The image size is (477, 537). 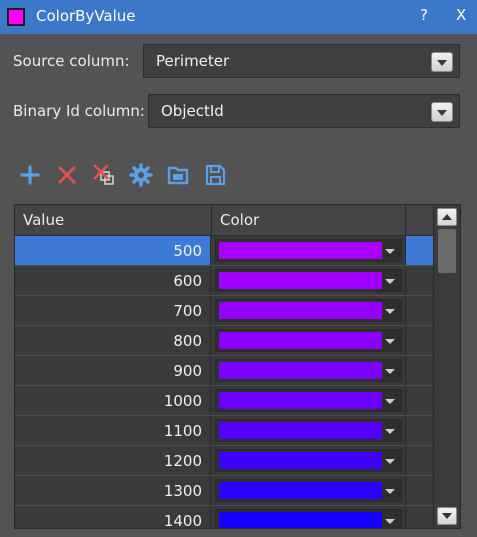 I want to click on value-cell: 1200, so click(x=113, y=460).